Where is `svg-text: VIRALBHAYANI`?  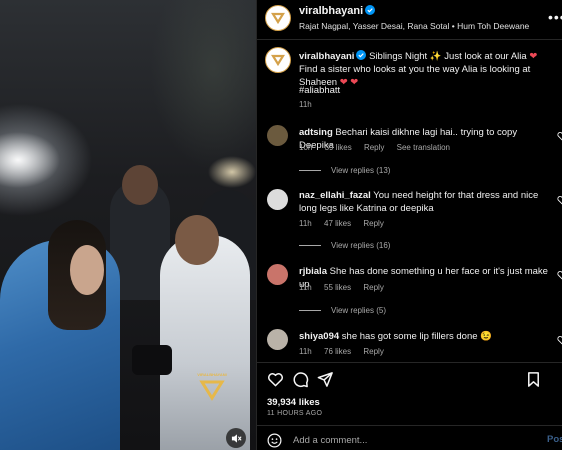 svg-text: VIRALBHAYANI is located at coordinates (212, 374).